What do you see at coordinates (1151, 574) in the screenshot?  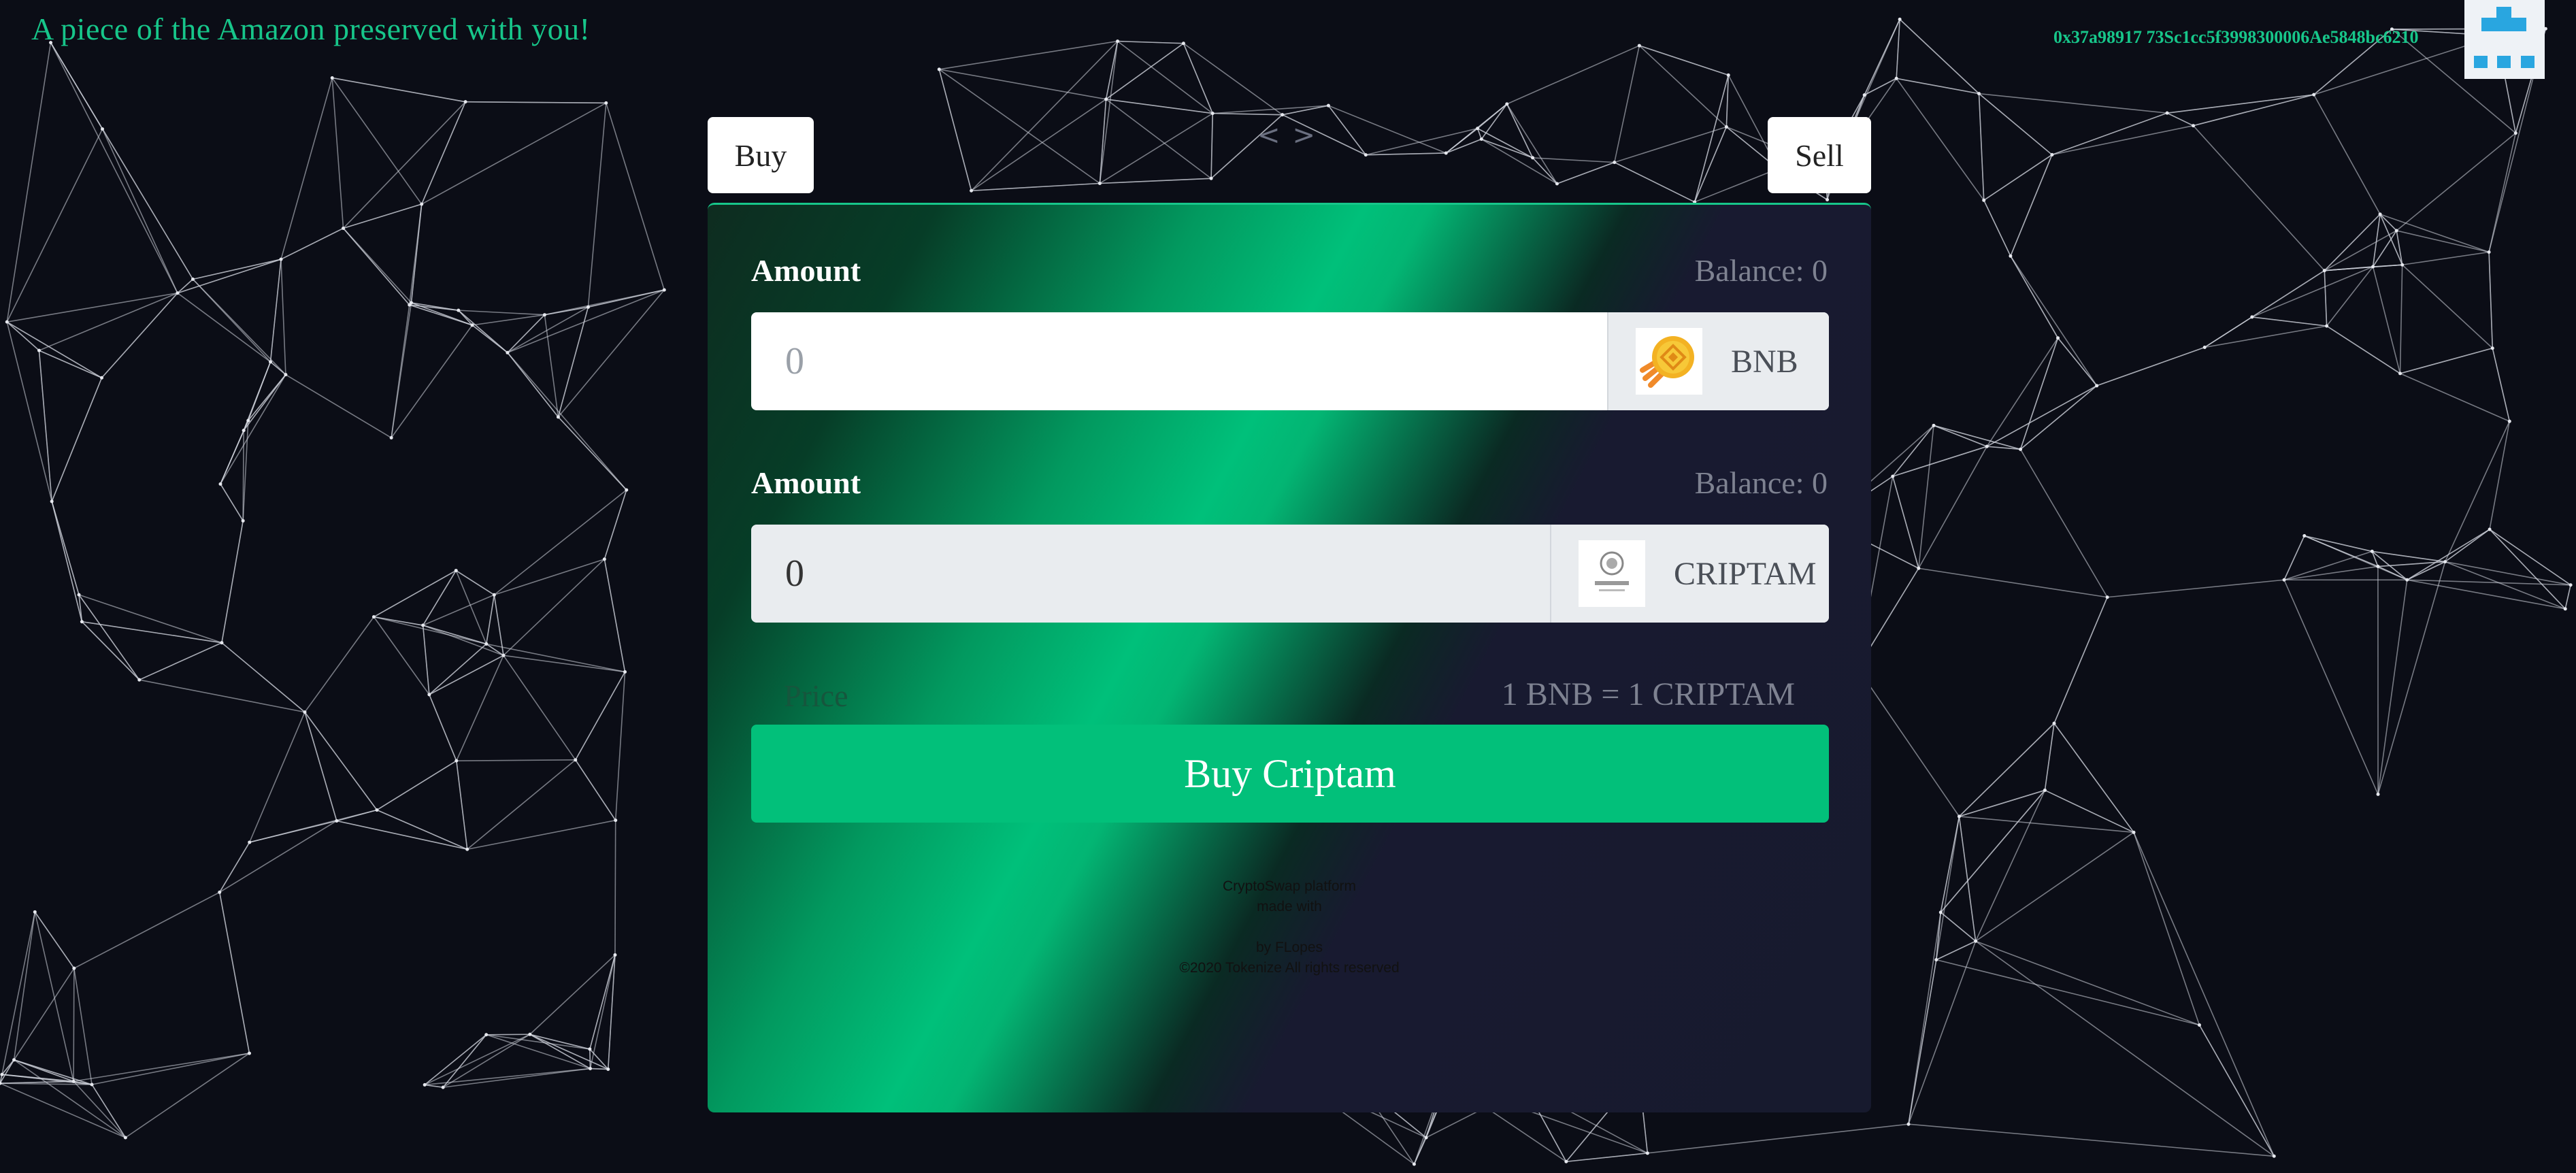 I see `to-amount-input` at bounding box center [1151, 574].